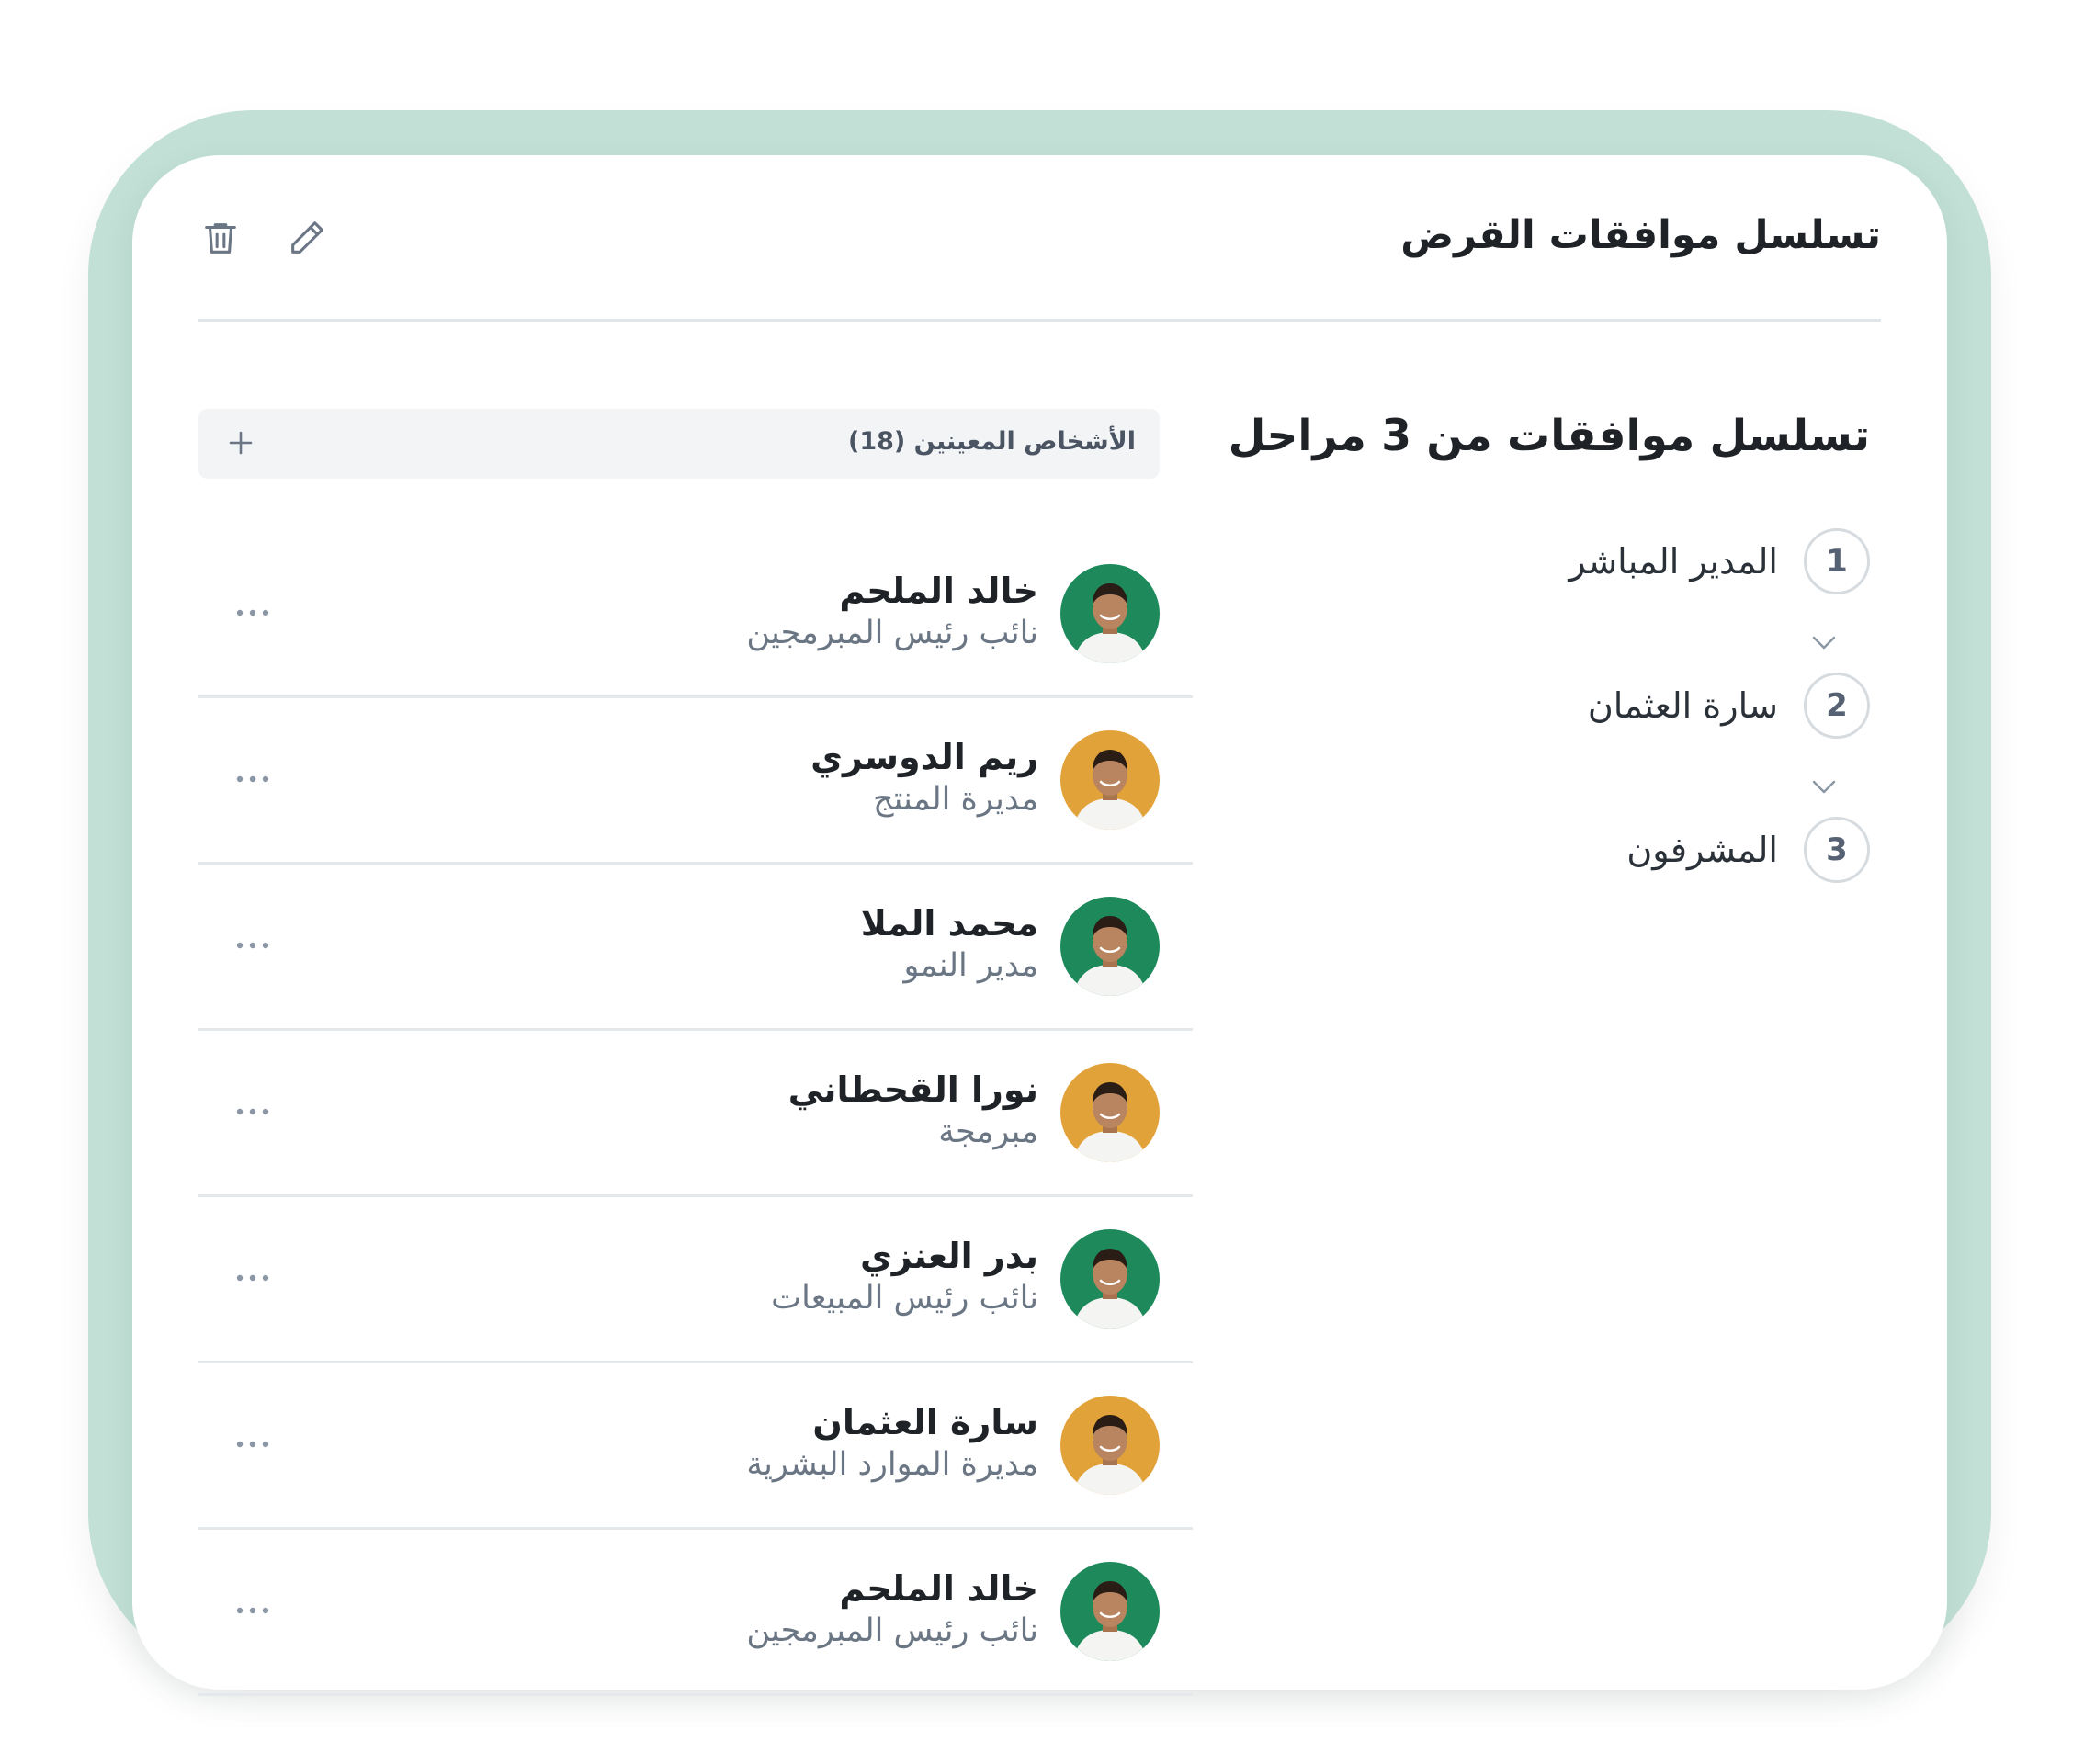 This screenshot has height=1764, width=2073. Describe the element at coordinates (695, 1280) in the screenshot. I see `person-row: بدر العنزي نائب رئيس المبيعات` at that location.